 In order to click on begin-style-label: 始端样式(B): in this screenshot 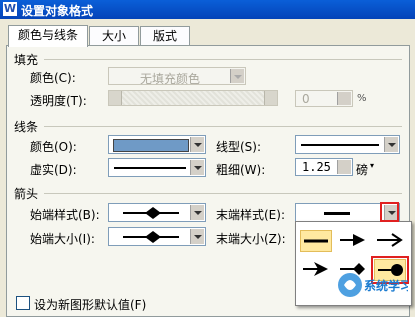, I will do `click(65, 215)`.